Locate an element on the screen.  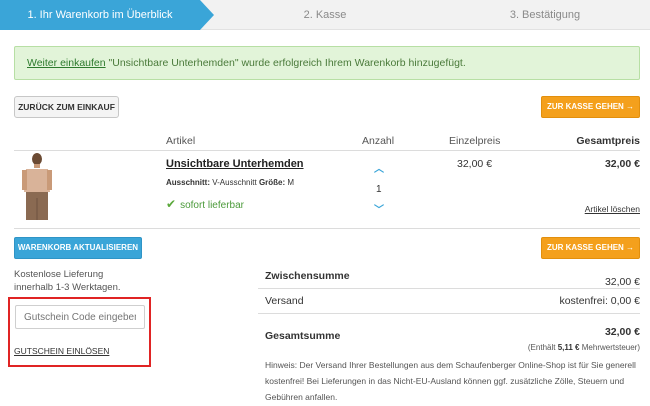
step-checkout: 2. Kasse is located at coordinates (325, 15).